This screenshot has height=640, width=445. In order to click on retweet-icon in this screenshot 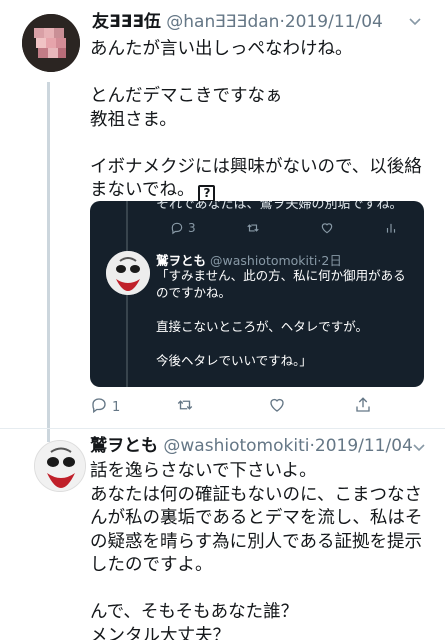, I will do `click(185, 407)`.